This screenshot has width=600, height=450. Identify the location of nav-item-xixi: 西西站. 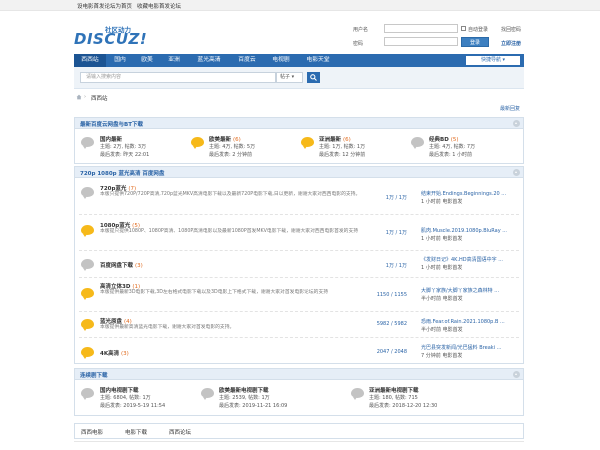
(90, 60).